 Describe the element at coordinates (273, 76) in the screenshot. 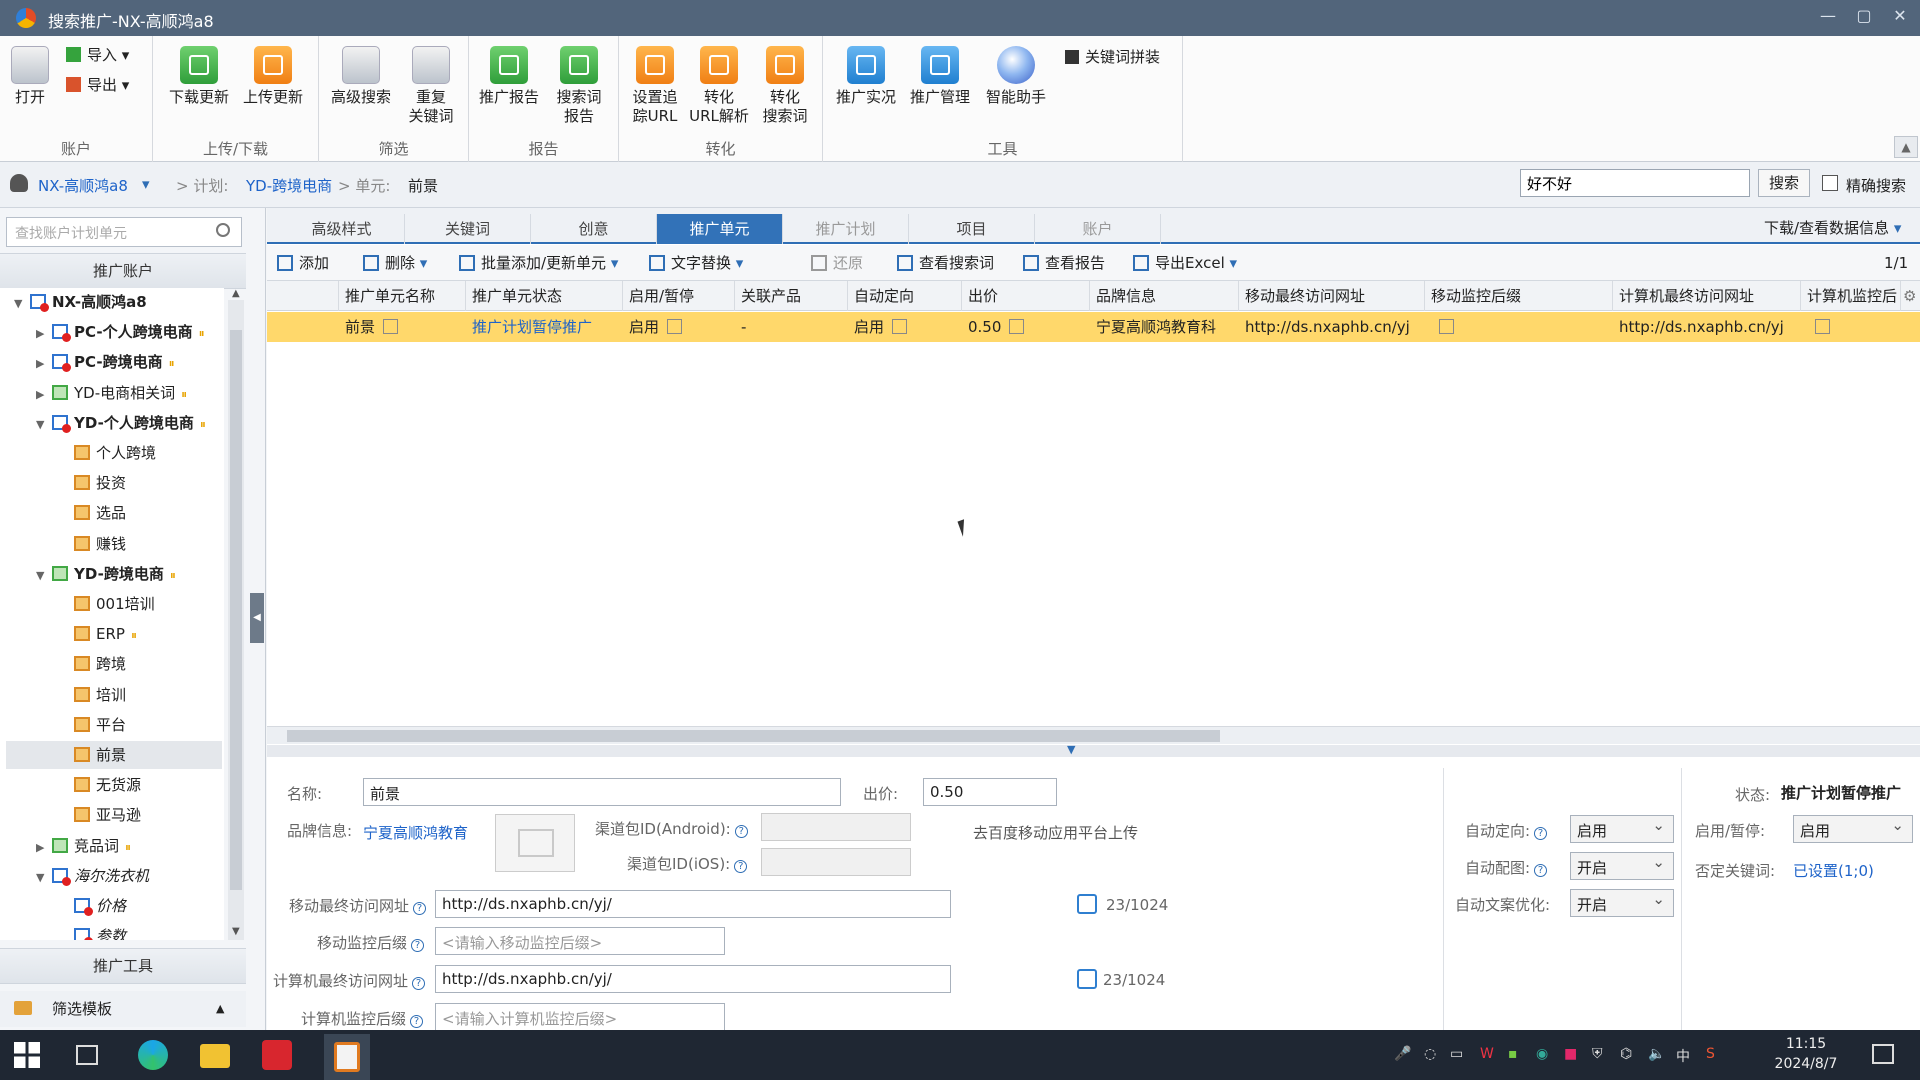

I see `upload-update-button: 上传更新` at that location.